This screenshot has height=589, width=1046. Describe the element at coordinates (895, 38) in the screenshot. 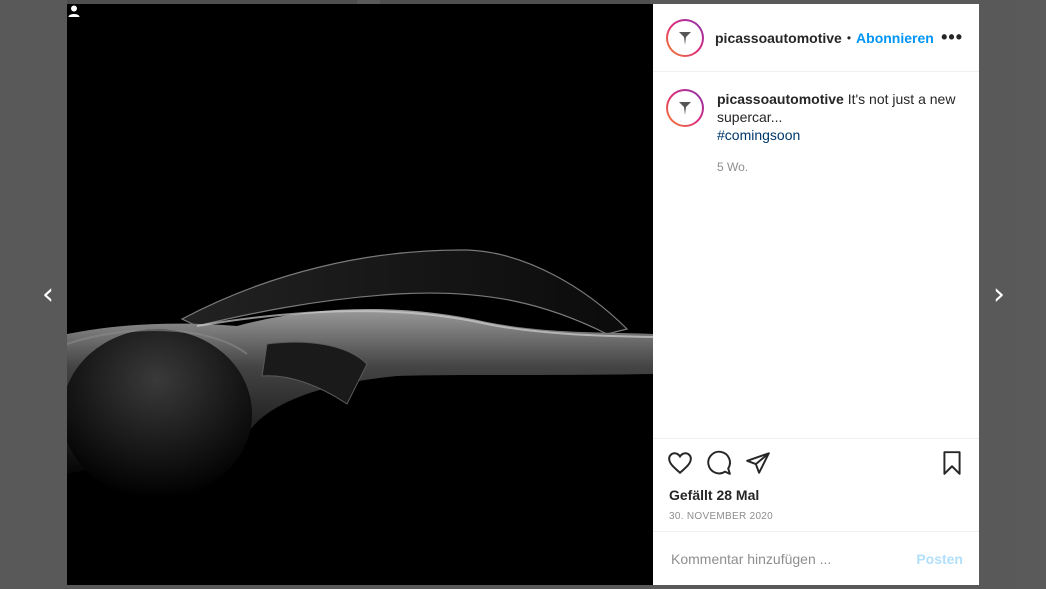

I see `follow-button: Abonnieren` at that location.